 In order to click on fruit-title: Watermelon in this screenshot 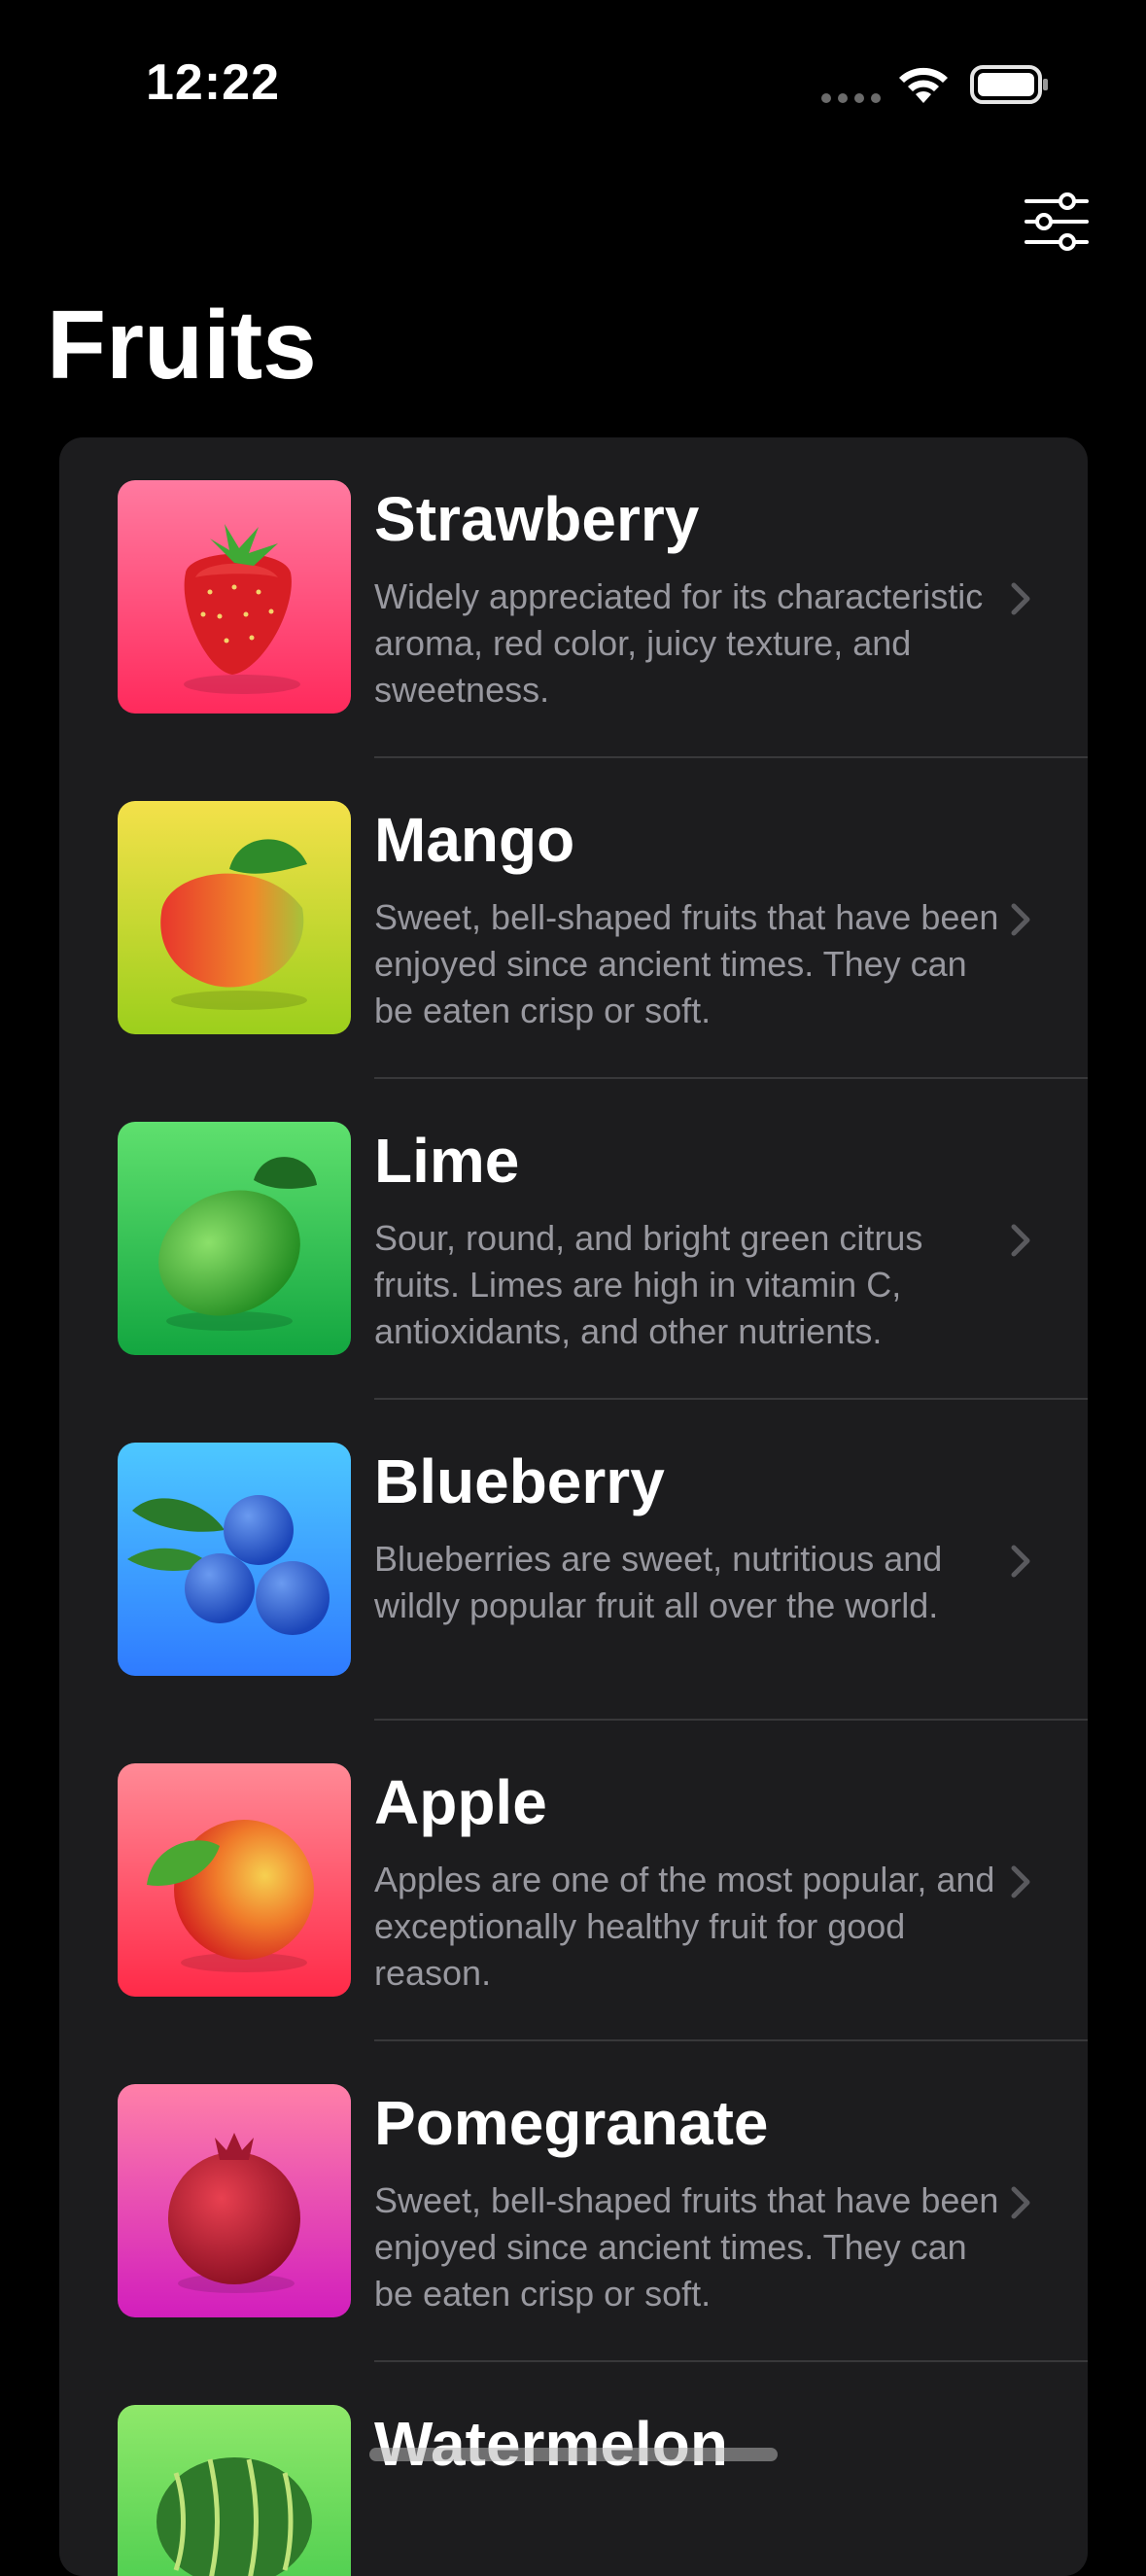, I will do `click(551, 2444)`.